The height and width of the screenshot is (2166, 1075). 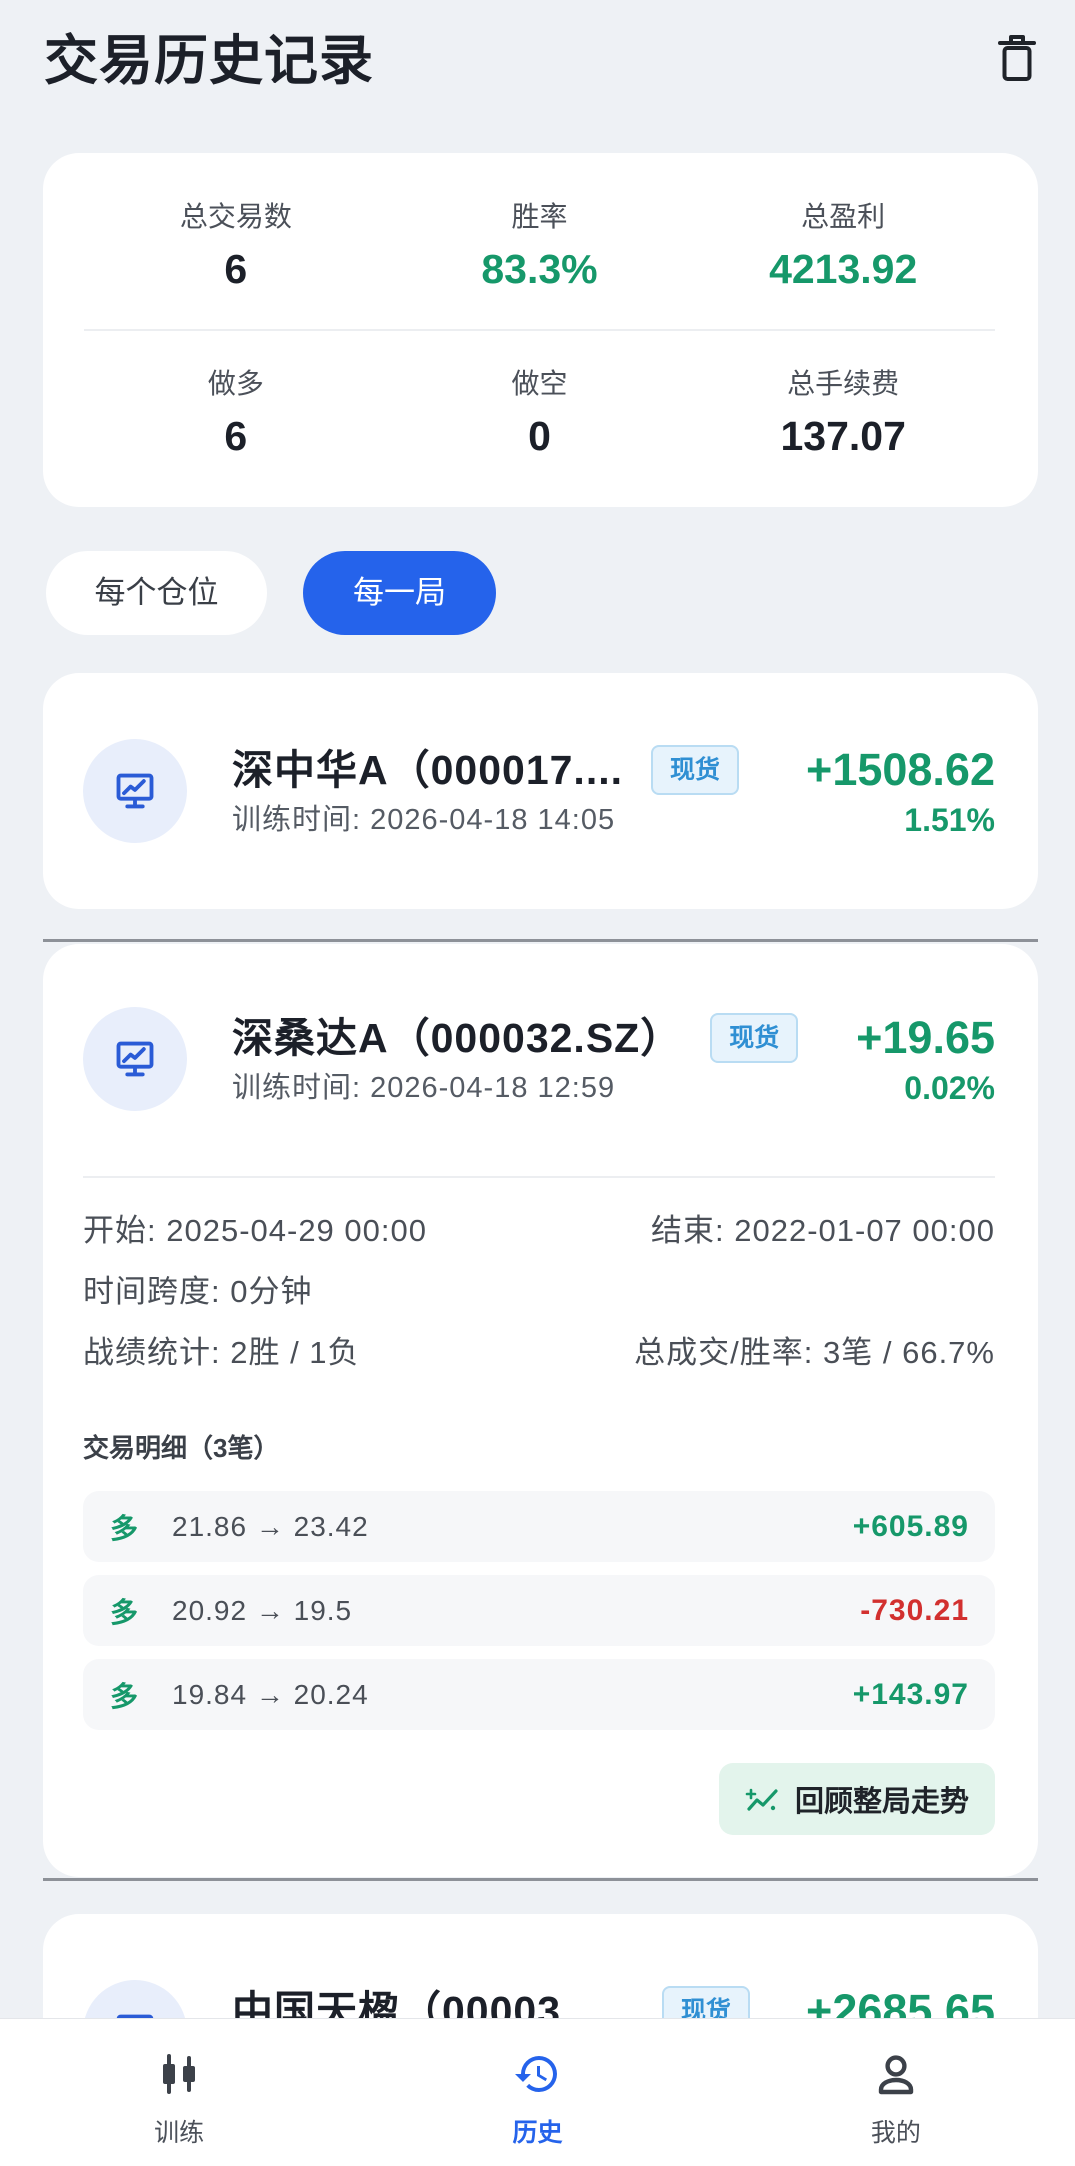 What do you see at coordinates (209, 61) in the screenshot?
I see `page-title: 交易历史记录` at bounding box center [209, 61].